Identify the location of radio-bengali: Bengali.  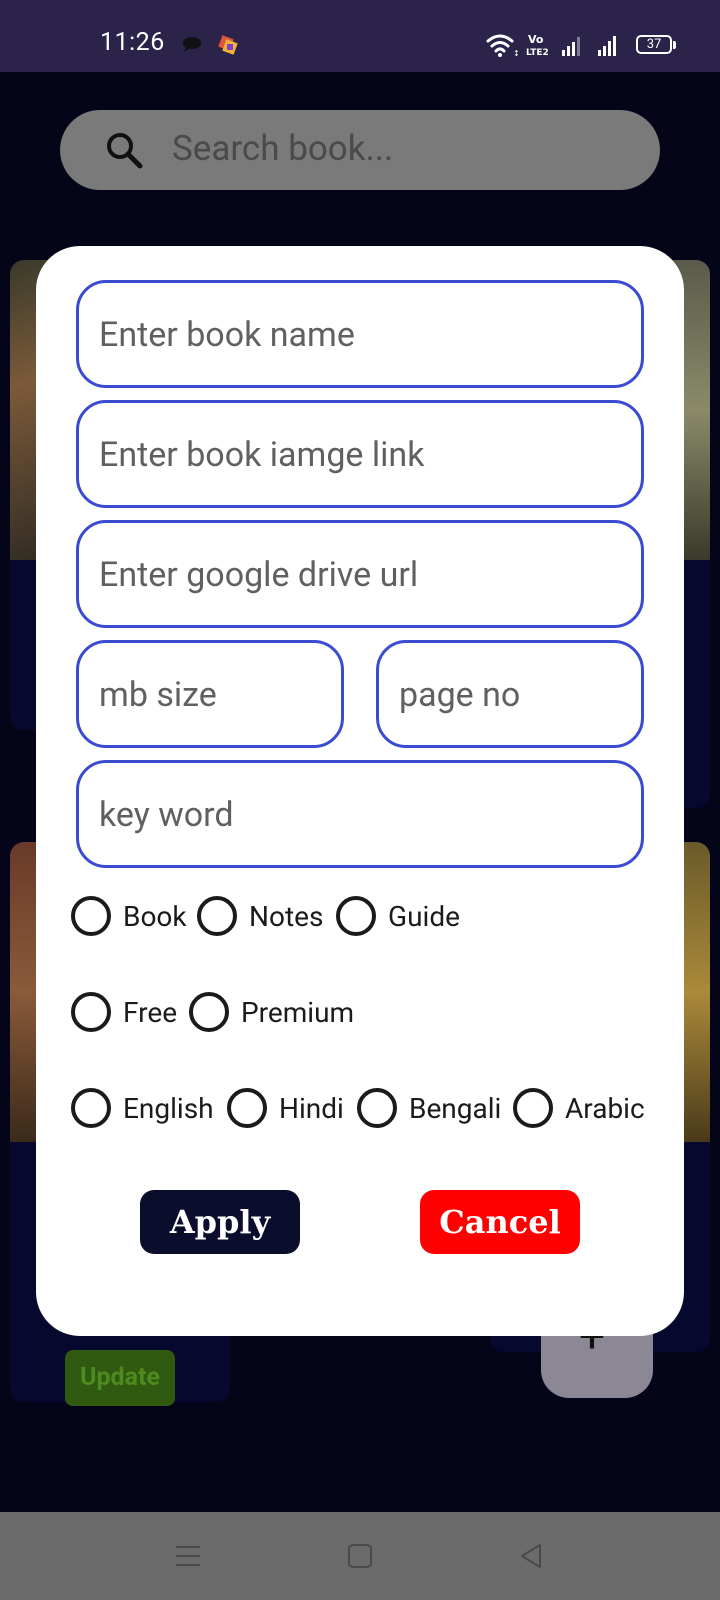
(429, 1108).